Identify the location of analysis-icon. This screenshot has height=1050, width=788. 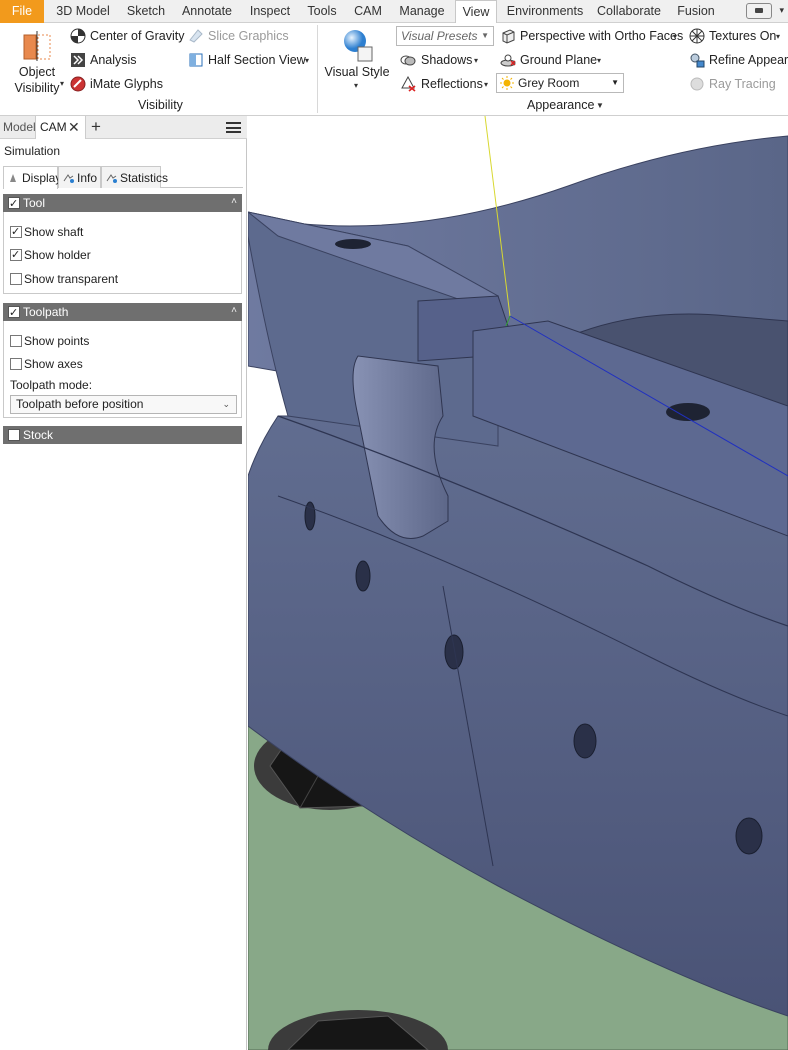
(78, 60).